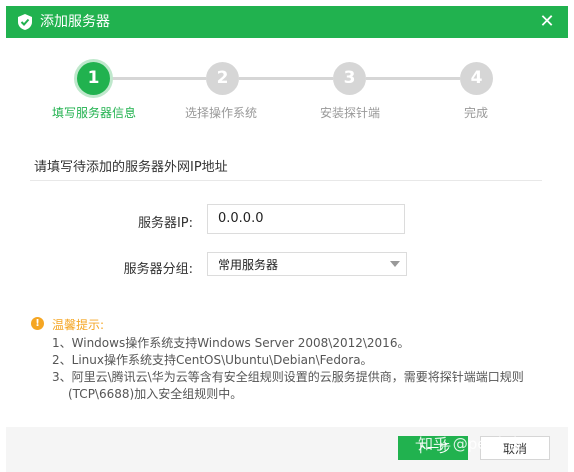 Image resolution: width=574 pixels, height=472 pixels. Describe the element at coordinates (287, 22) in the screenshot. I see `title-bar: 添加服务器 ✕` at that location.